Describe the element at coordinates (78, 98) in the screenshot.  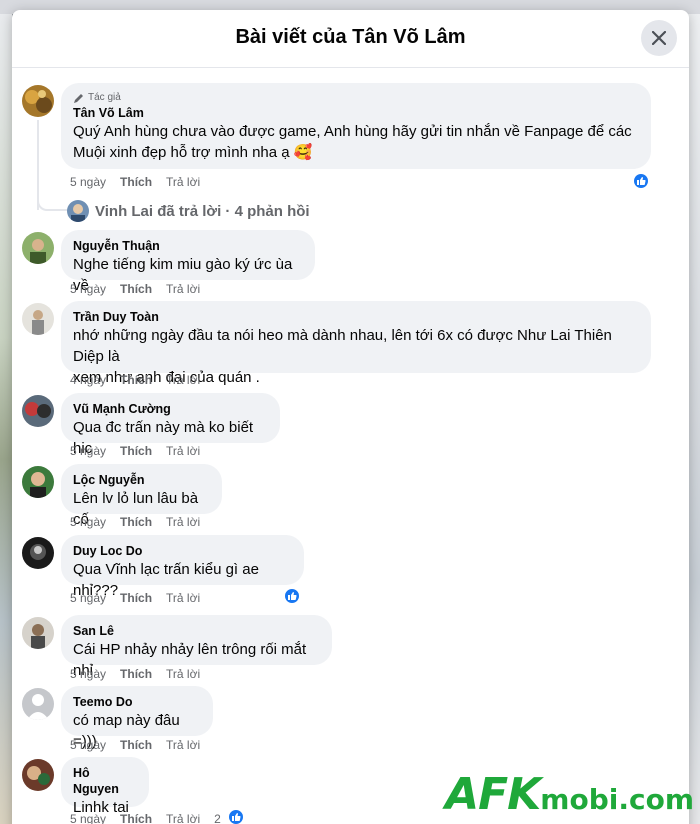
I see `pencil-icon` at that location.